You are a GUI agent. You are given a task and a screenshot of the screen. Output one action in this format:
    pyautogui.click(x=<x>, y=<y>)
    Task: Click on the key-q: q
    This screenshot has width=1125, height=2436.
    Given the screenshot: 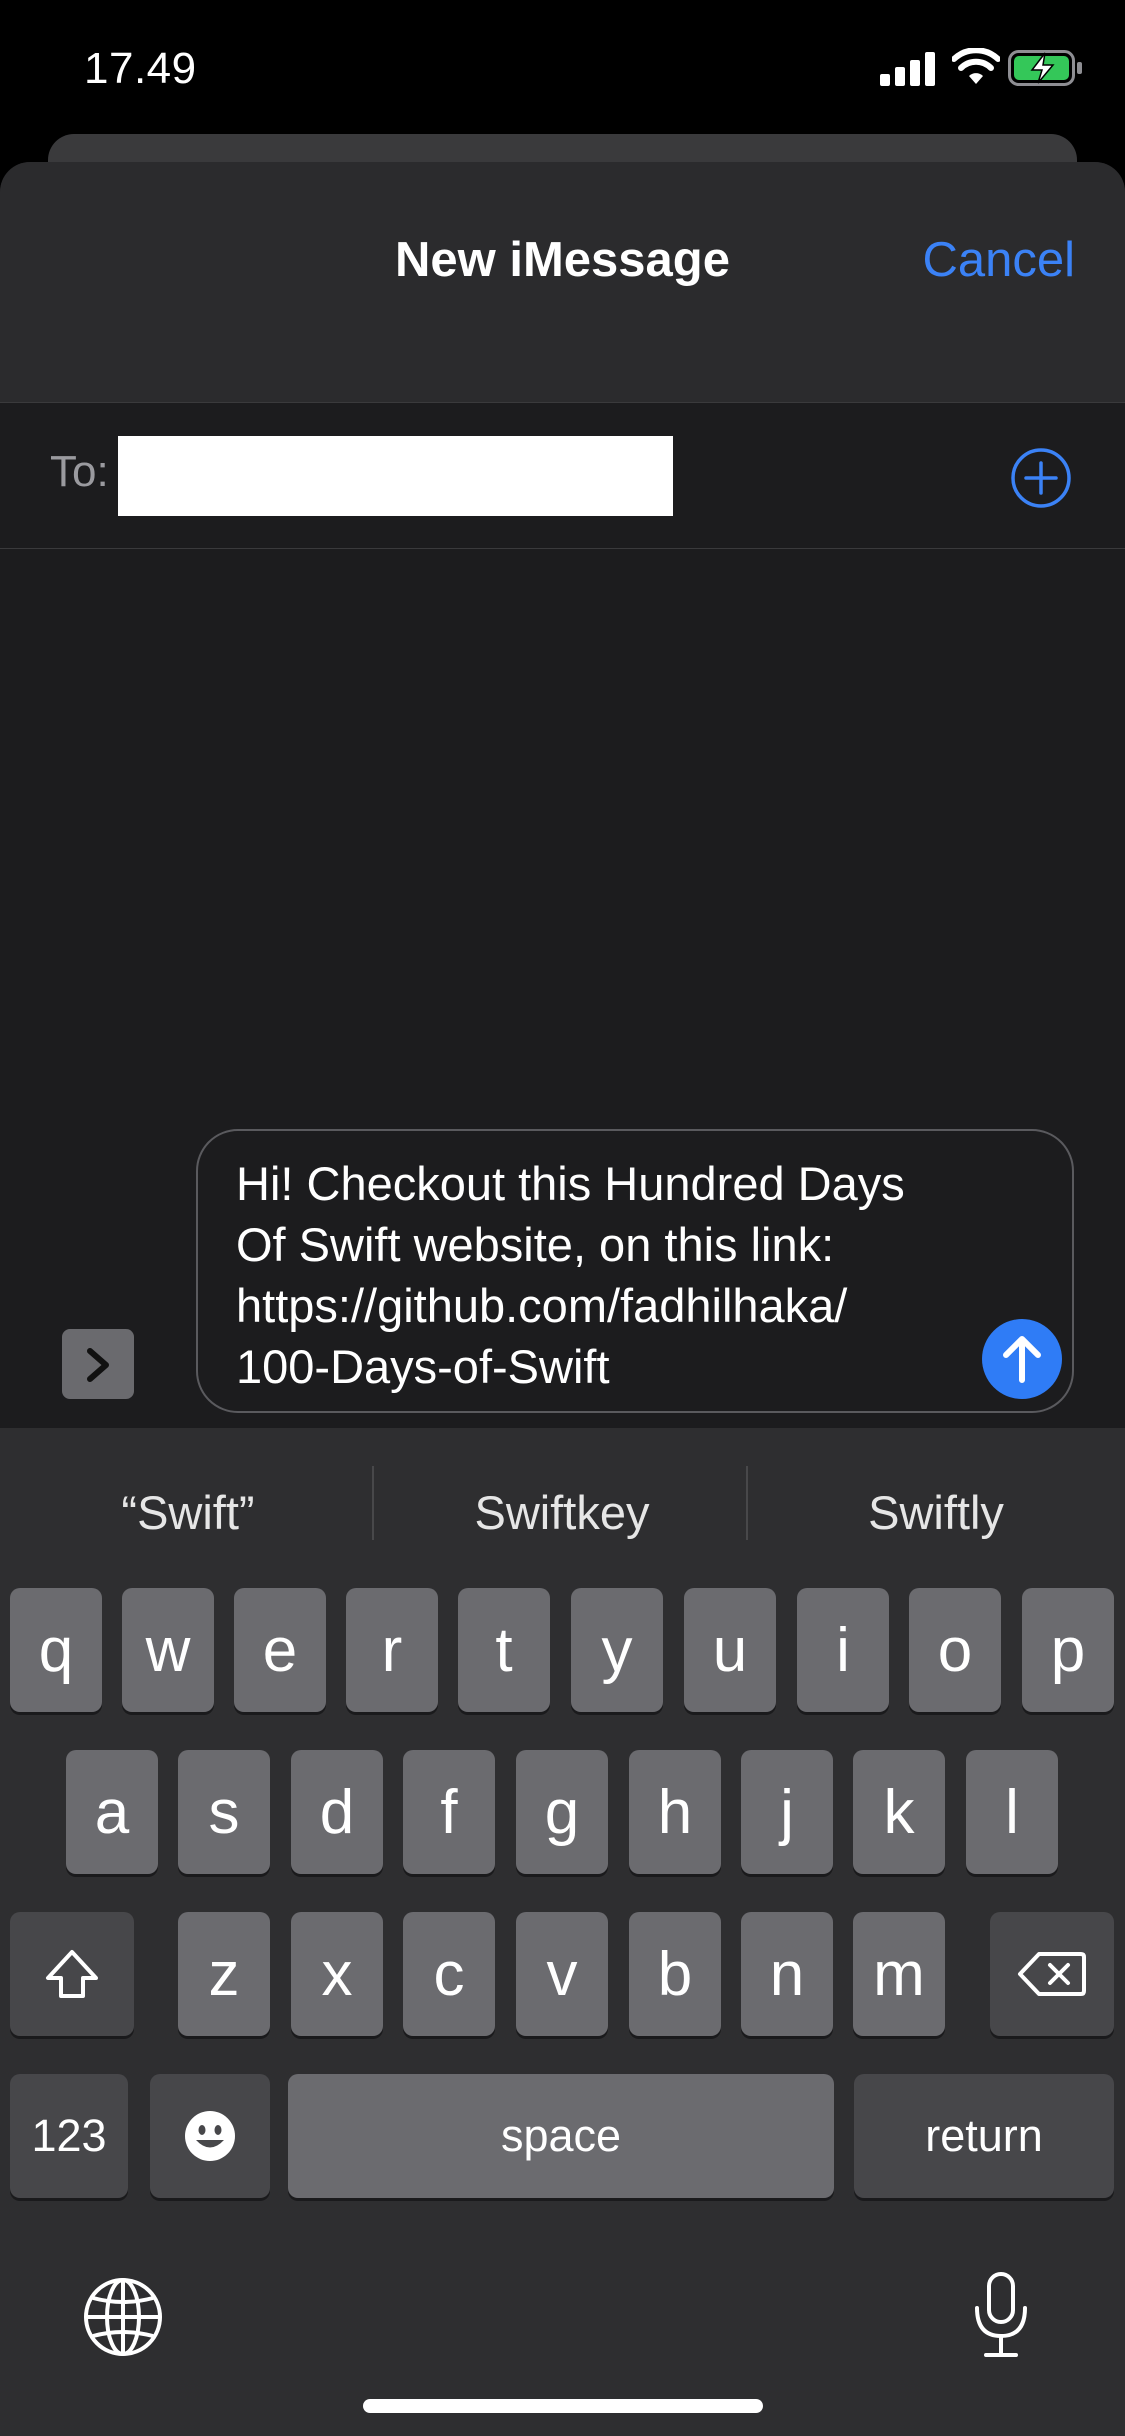 What is the action you would take?
    pyautogui.click(x=56, y=1650)
    